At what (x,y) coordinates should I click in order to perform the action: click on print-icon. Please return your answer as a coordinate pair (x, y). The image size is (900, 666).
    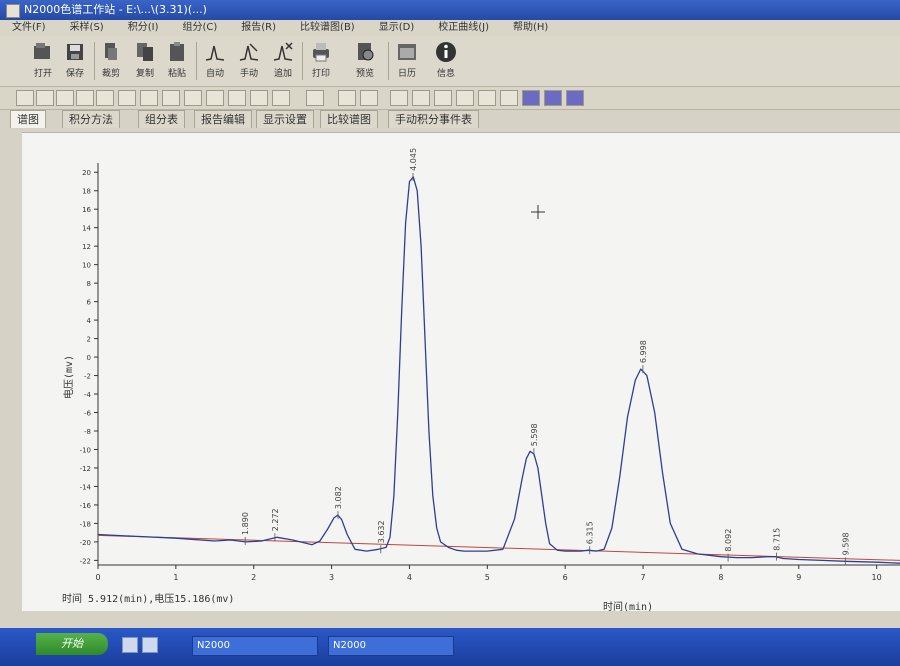
    Looking at the image, I should click on (321, 52).